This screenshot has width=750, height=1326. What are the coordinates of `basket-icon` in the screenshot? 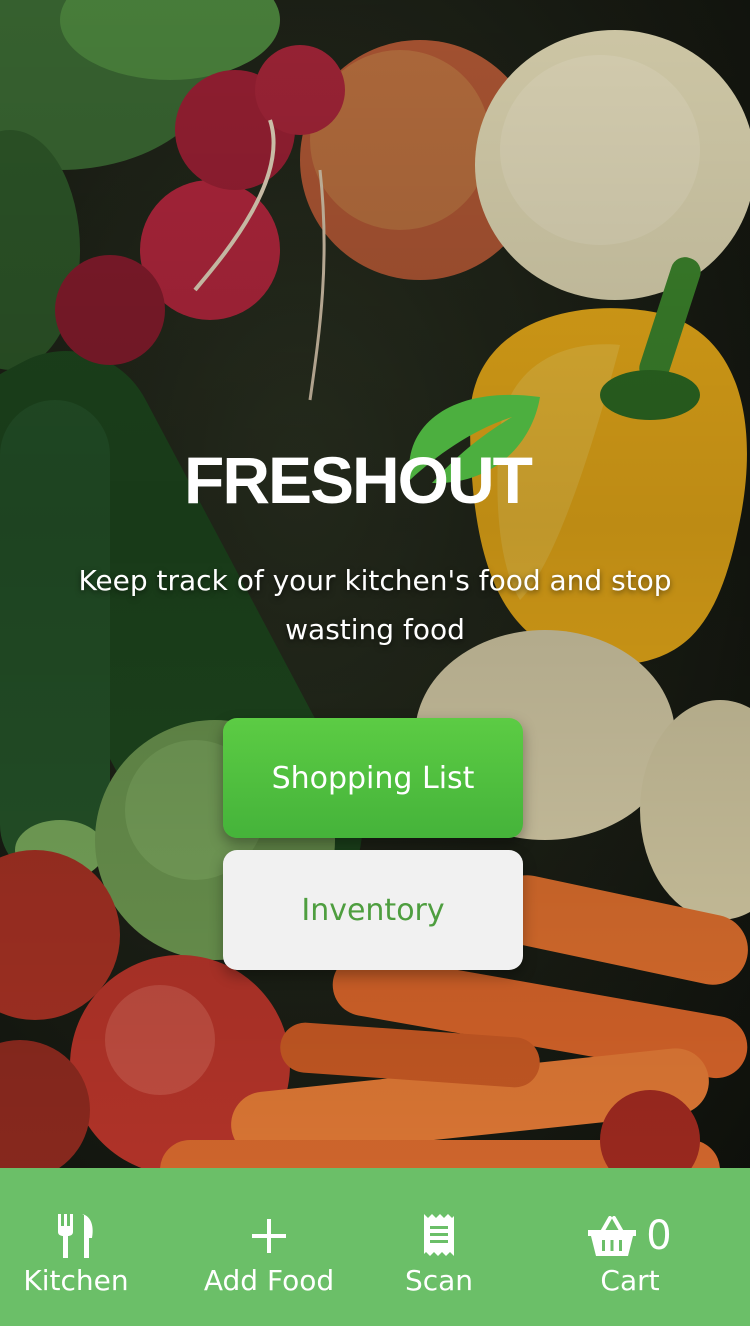 It's located at (612, 1236).